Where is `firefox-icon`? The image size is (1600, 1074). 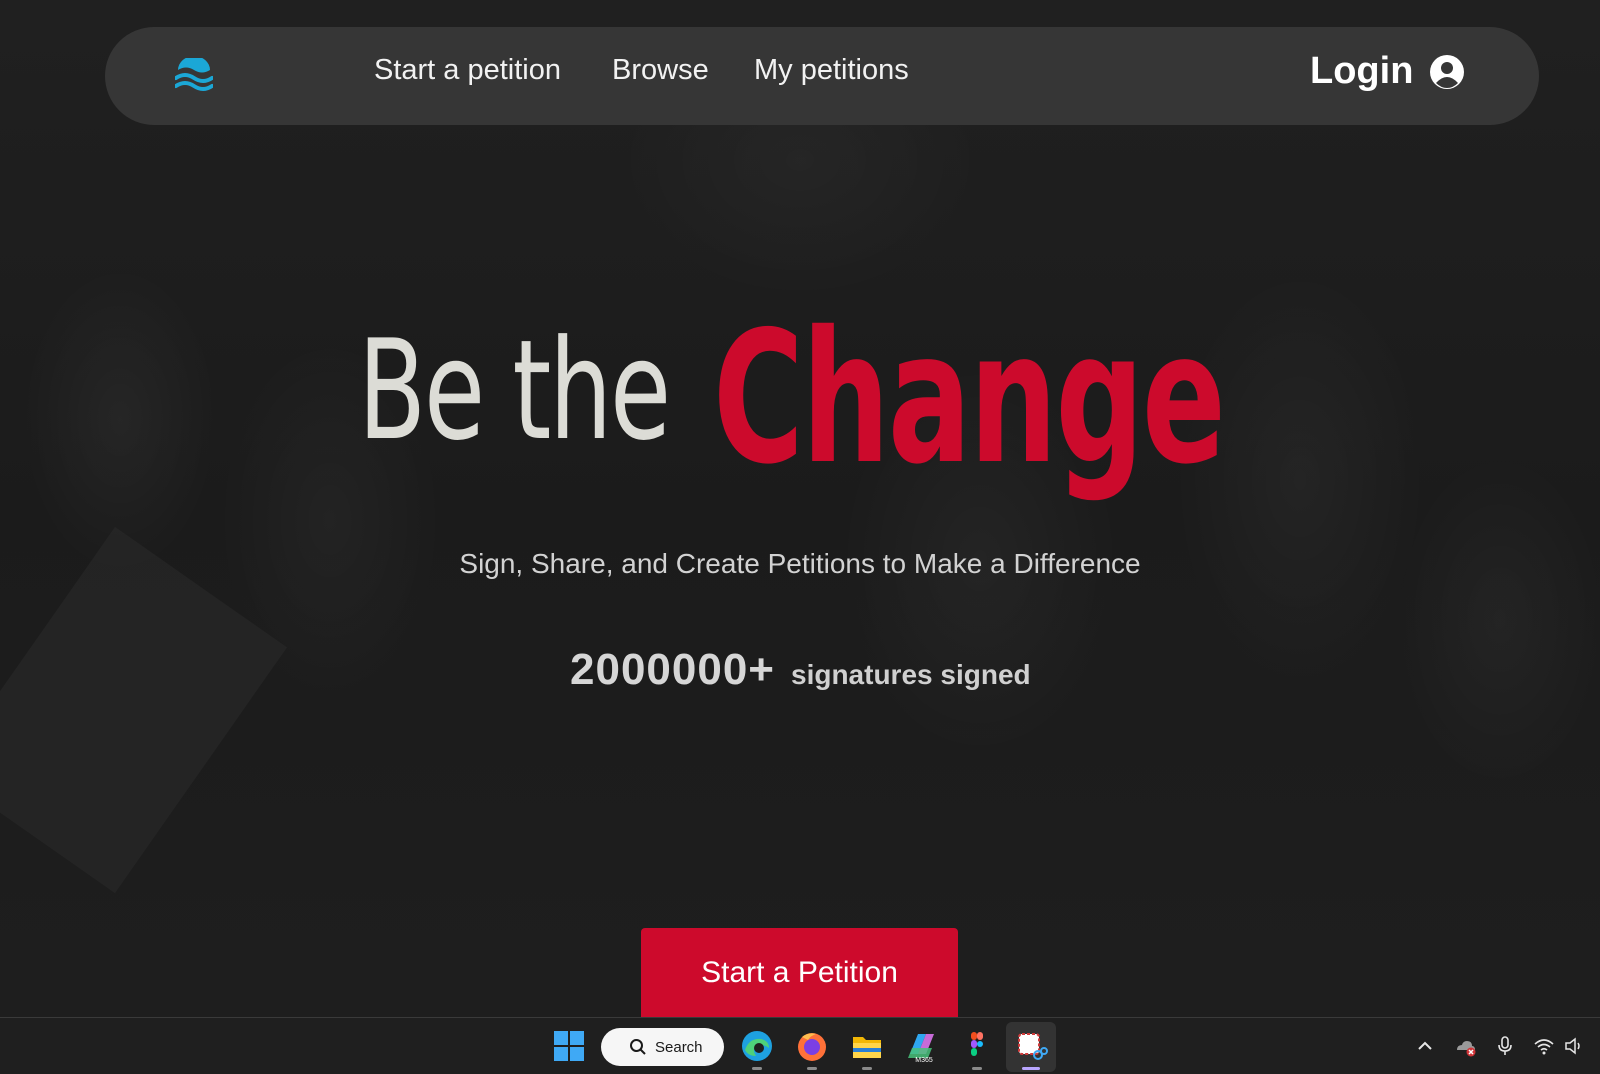
firefox-icon is located at coordinates (812, 1049).